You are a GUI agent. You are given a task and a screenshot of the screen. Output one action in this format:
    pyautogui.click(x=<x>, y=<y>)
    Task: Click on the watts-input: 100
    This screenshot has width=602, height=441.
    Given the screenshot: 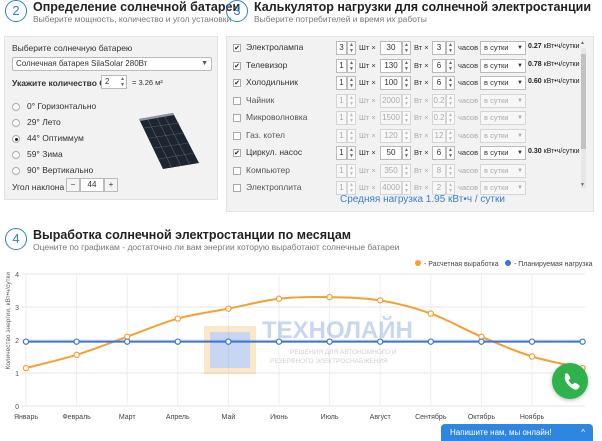 What is the action you would take?
    pyautogui.click(x=391, y=83)
    